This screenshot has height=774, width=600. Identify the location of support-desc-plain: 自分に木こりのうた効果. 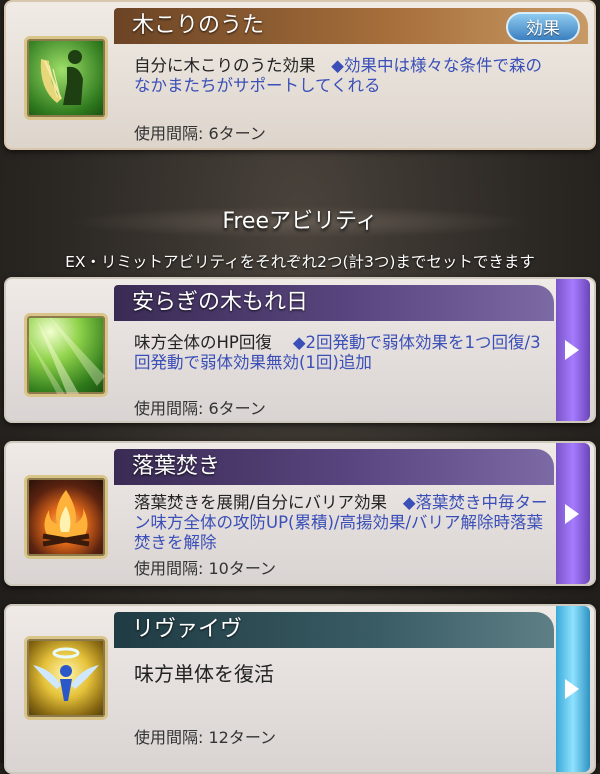
(225, 65).